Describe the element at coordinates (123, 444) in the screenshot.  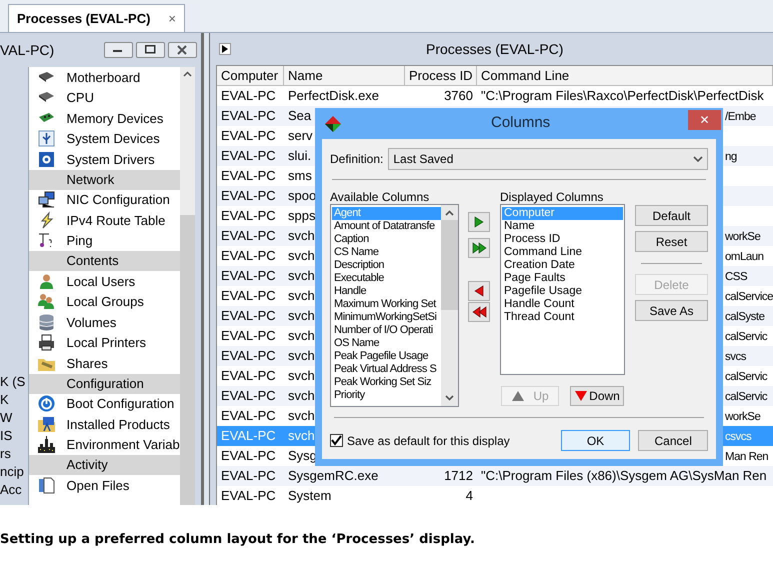
I see `tree-item: Environment Variabl` at that location.